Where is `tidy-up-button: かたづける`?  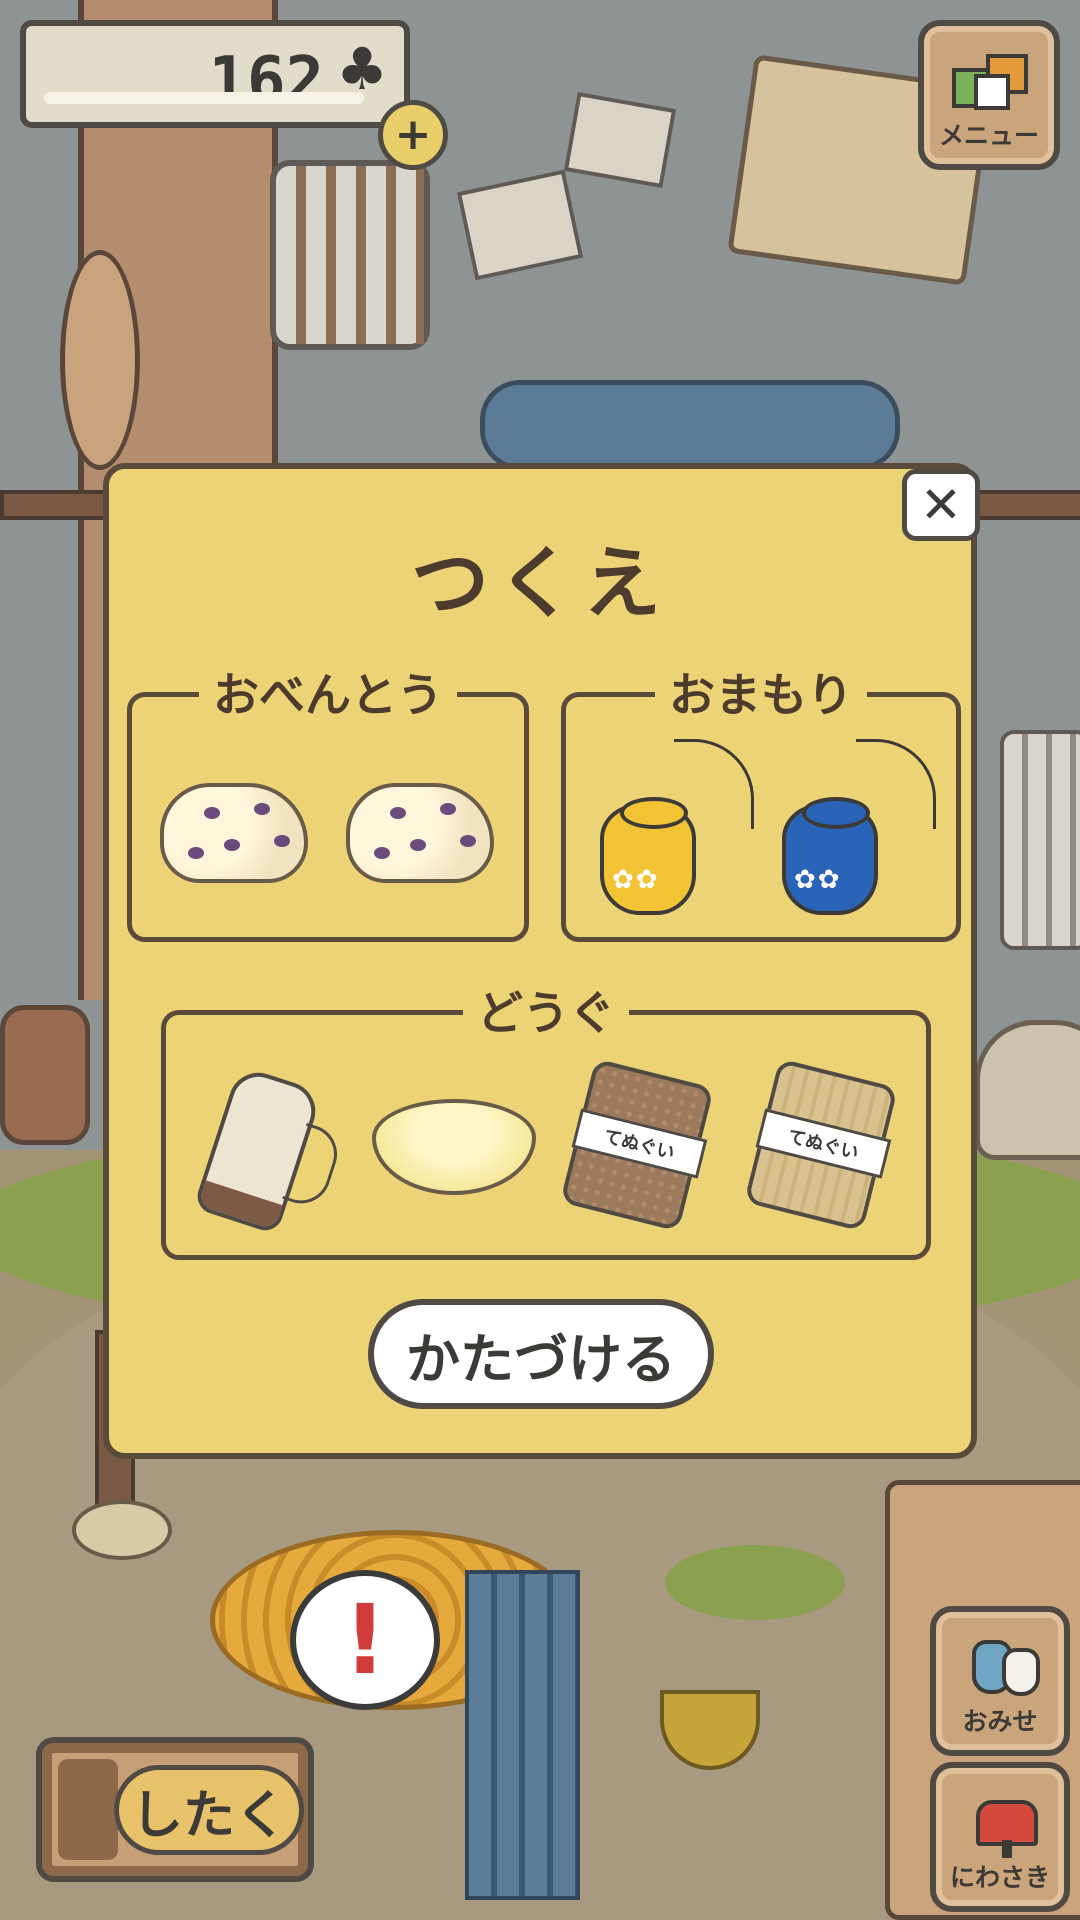
tidy-up-button: かたづける is located at coordinates (541, 1354).